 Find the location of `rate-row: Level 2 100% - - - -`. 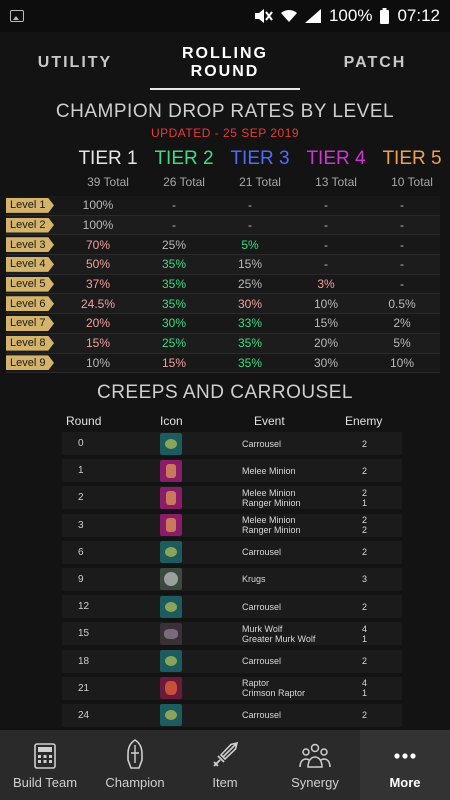

rate-row: Level 2 100% - - - - is located at coordinates (223, 225).